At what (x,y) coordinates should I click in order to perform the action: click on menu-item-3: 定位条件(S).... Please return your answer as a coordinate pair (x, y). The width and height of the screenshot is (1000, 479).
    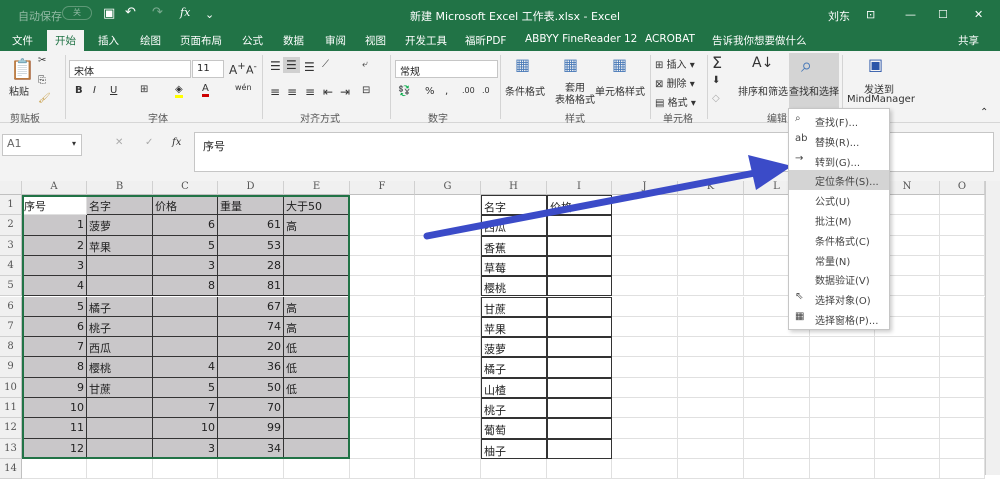
    Looking at the image, I should click on (839, 180).